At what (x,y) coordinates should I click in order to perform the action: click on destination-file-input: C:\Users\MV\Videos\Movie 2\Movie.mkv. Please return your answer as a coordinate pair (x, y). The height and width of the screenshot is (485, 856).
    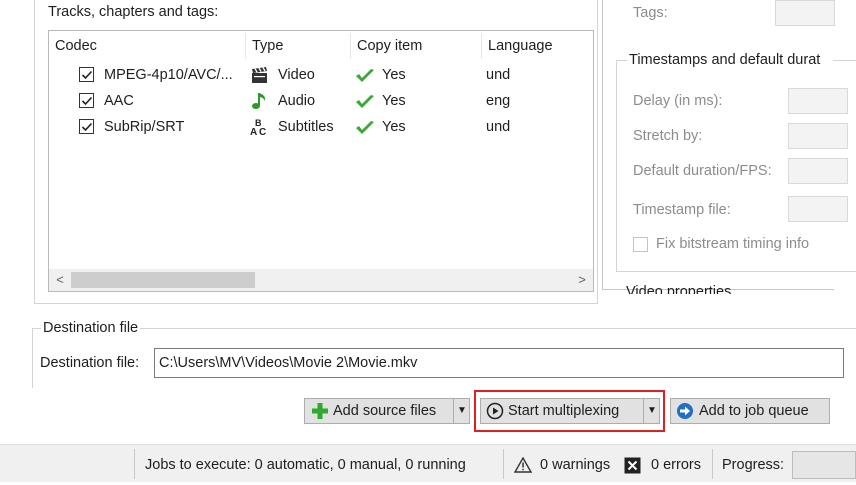
    Looking at the image, I should click on (499, 363).